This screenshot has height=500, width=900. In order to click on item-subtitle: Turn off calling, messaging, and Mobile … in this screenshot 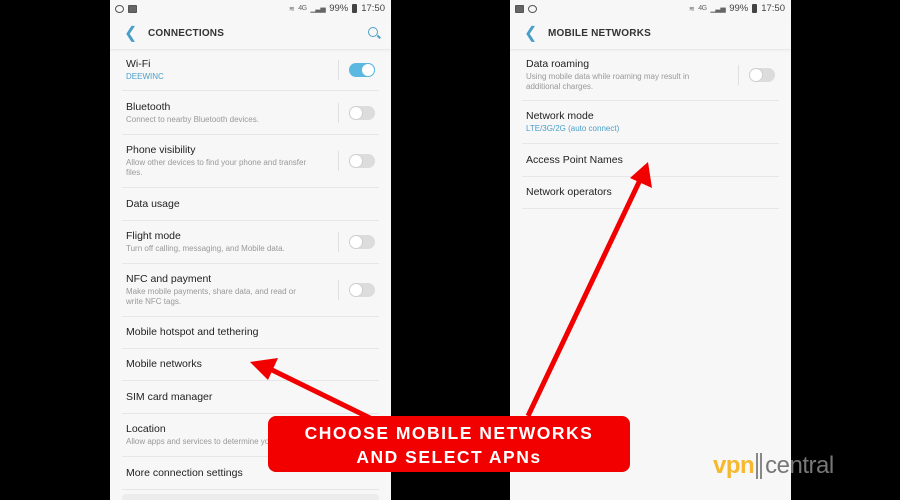, I will do `click(205, 248)`.